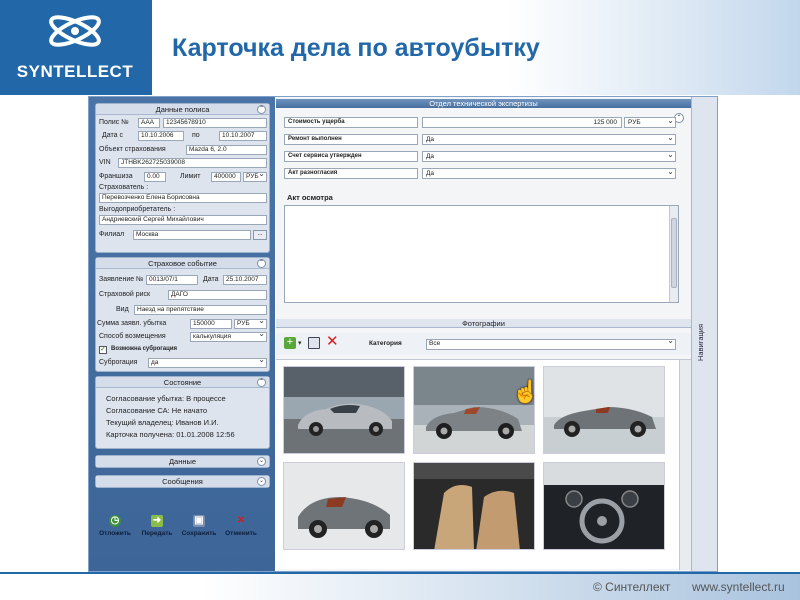  Describe the element at coordinates (192, 235) in the screenshot. I see `branch-field: Москва` at that location.